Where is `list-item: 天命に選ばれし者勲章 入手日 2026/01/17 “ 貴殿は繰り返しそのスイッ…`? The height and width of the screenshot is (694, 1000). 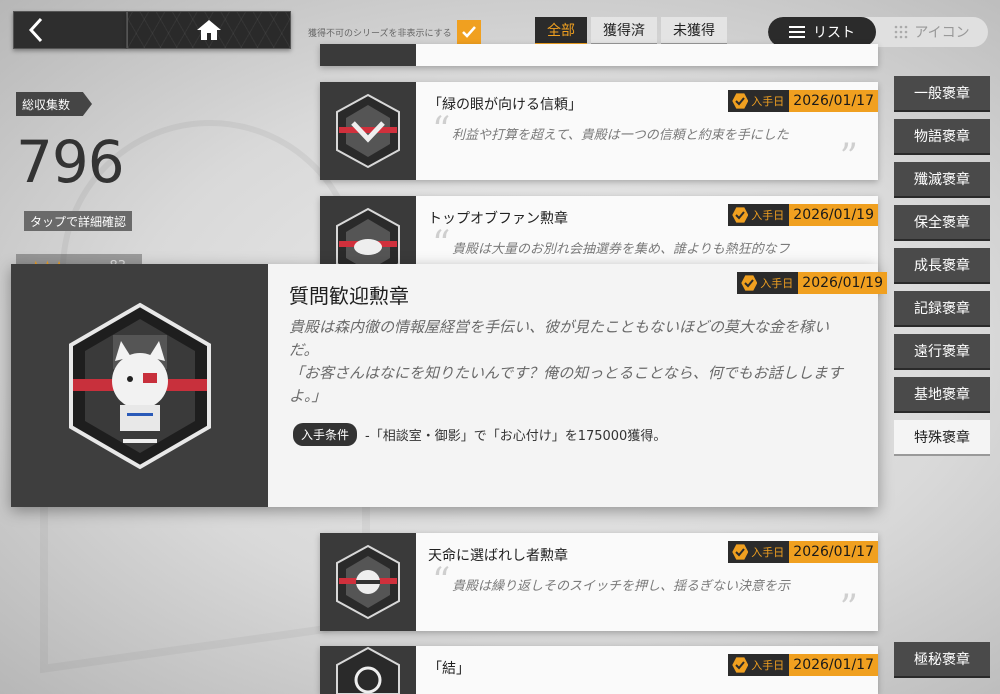 list-item: 天命に選ばれし者勲章 入手日 2026/01/17 “ 貴殿は繰り返しそのスイッ… is located at coordinates (599, 582).